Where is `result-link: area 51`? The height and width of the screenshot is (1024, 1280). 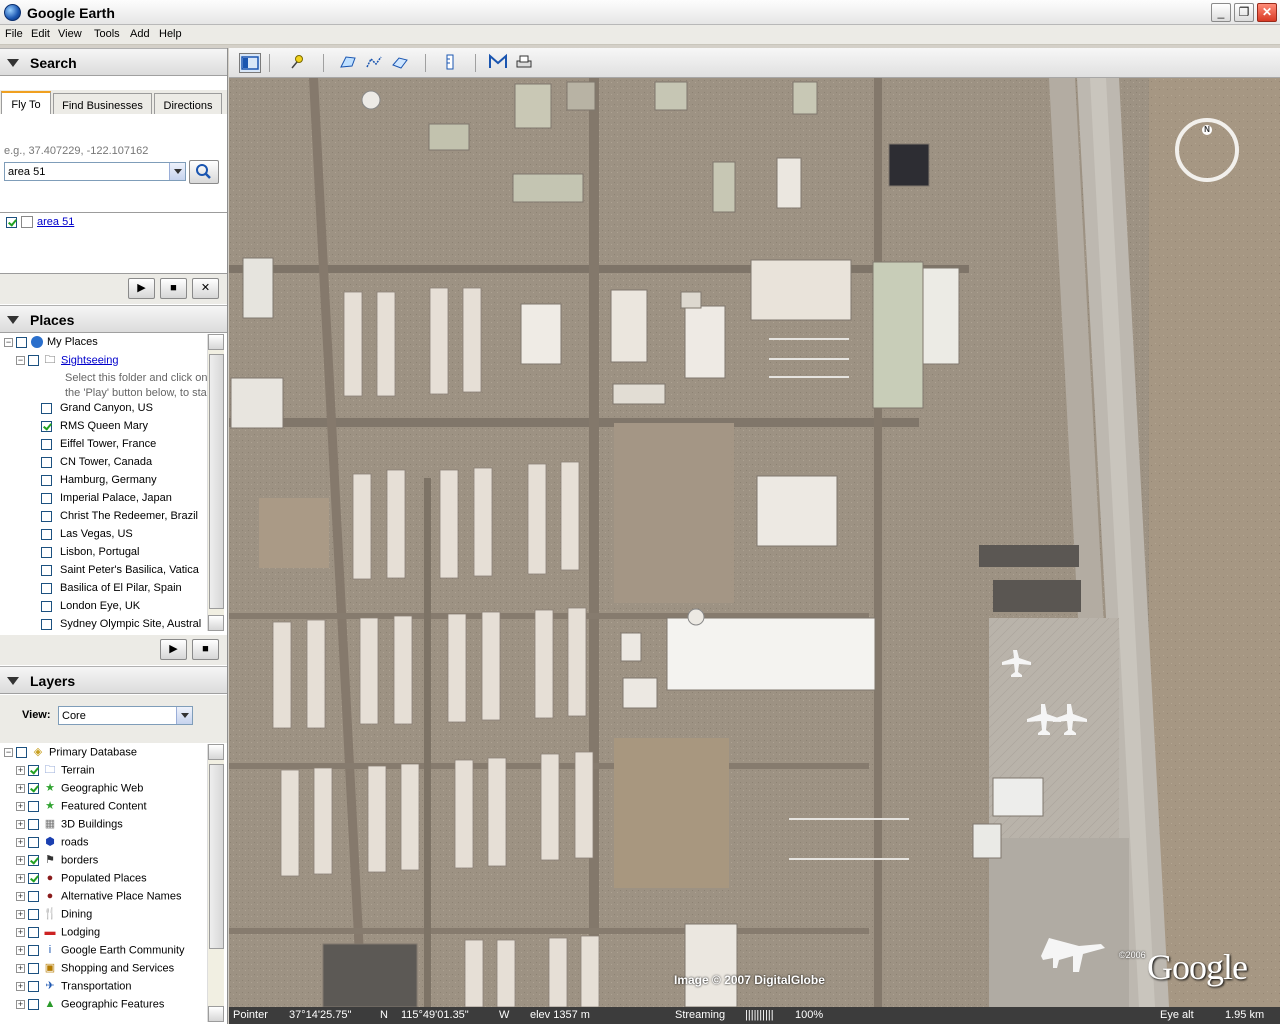 result-link: area 51 is located at coordinates (55, 222).